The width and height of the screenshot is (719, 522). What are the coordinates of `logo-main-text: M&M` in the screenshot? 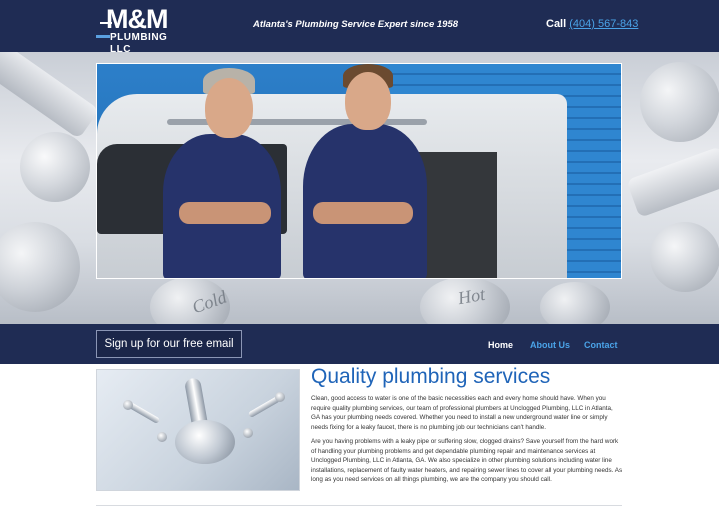 It's located at (137, 19).